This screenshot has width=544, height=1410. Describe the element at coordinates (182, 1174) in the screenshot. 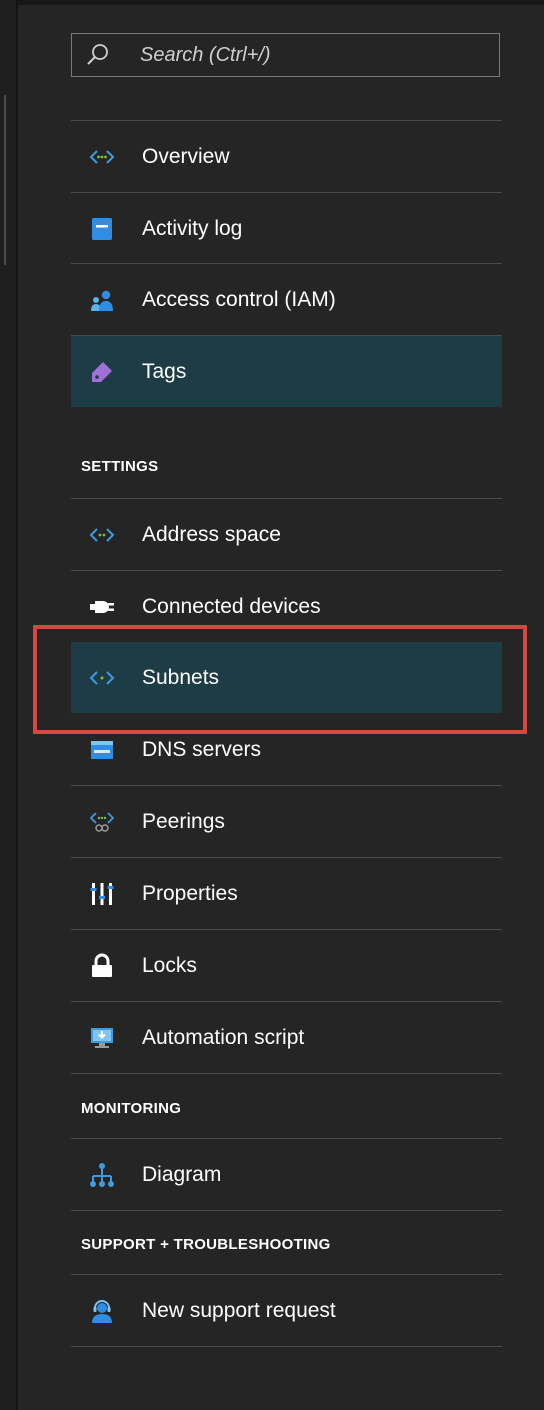

I see `menu-item-label: Diagram` at that location.